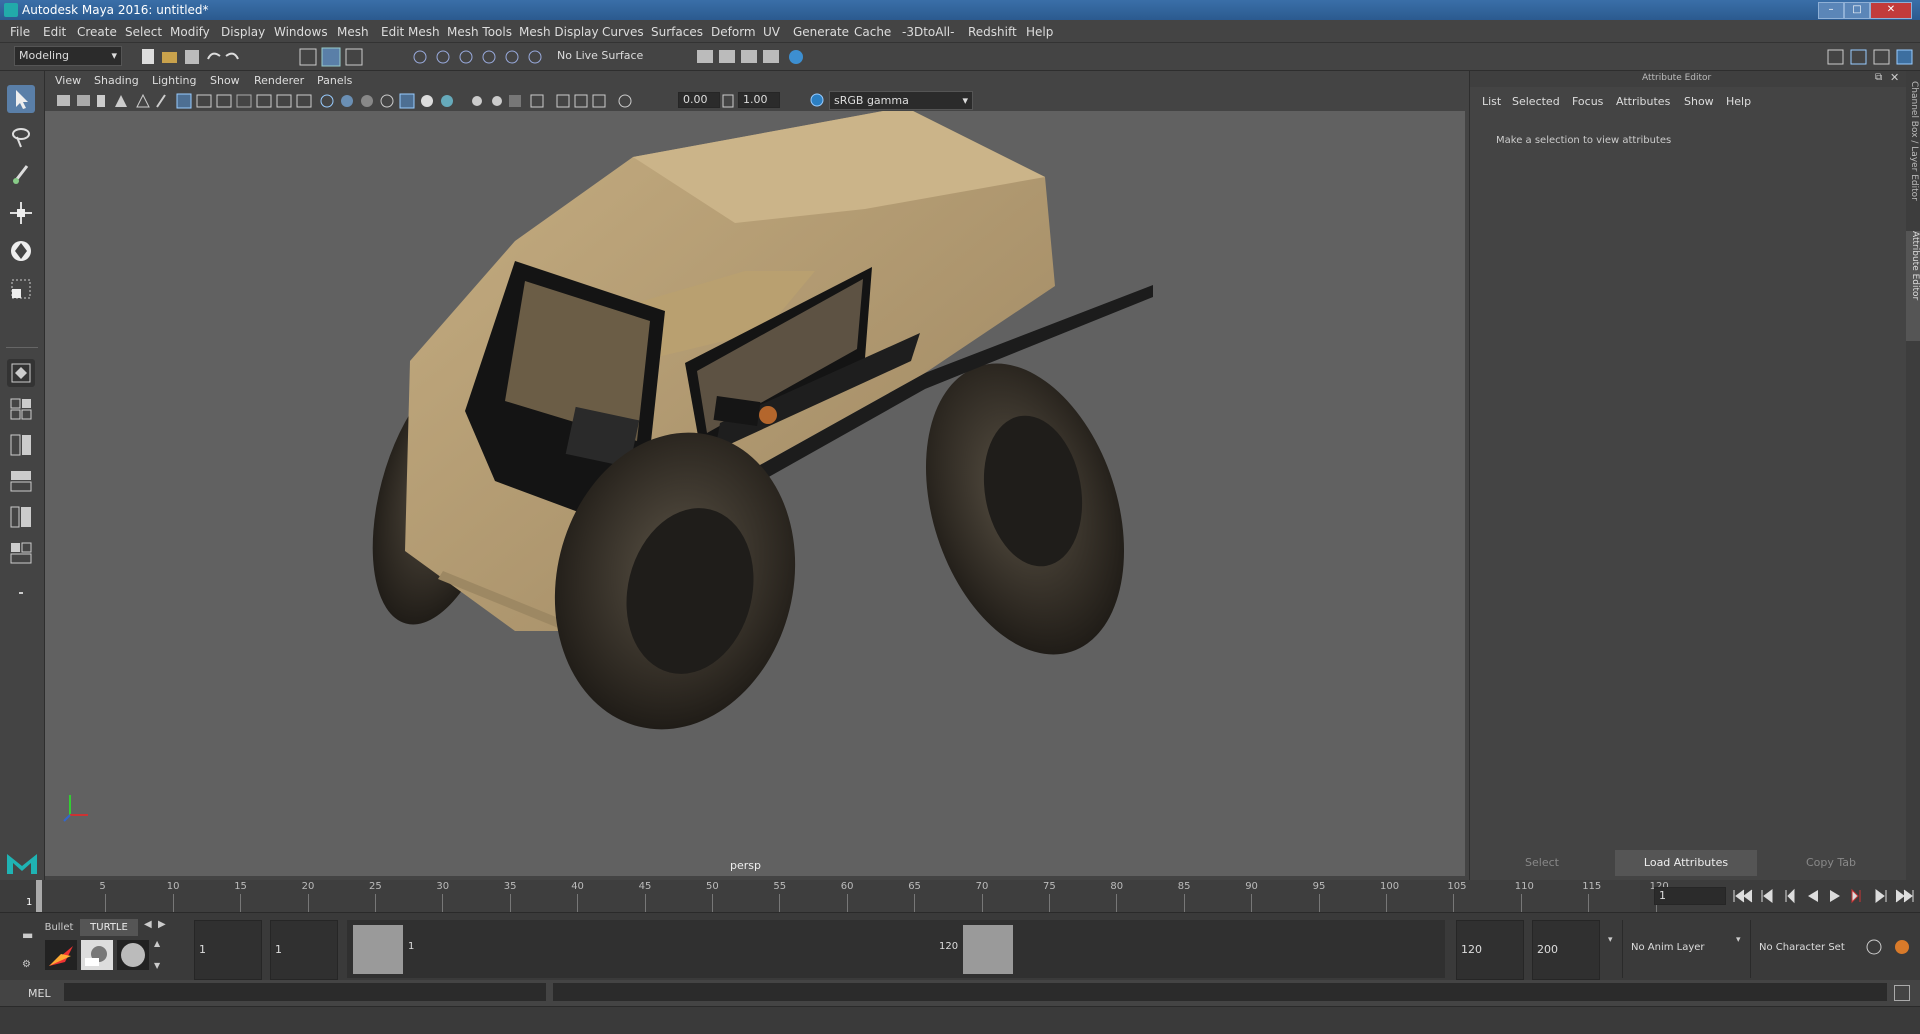 Image resolution: width=1920 pixels, height=1034 pixels. What do you see at coordinates (21, 213) in the screenshot?
I see `move-tool-button` at bounding box center [21, 213].